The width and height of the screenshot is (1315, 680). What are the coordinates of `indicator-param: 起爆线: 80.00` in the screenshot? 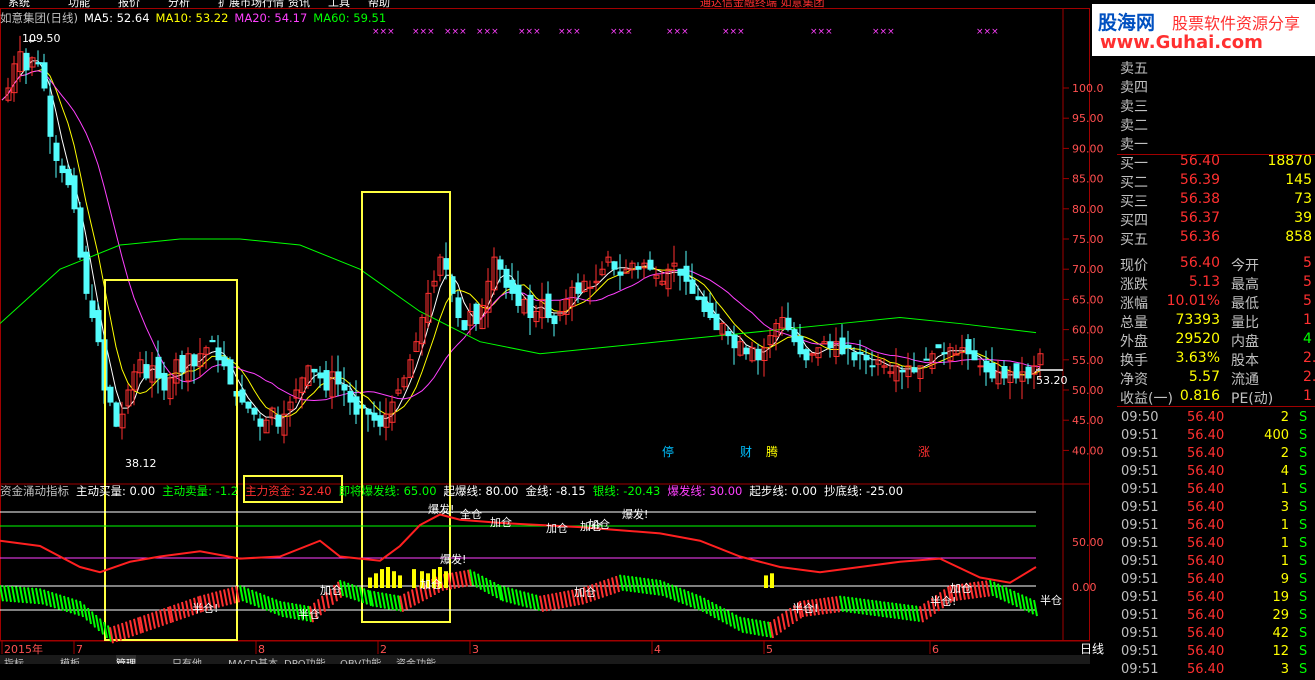 It's located at (481, 491).